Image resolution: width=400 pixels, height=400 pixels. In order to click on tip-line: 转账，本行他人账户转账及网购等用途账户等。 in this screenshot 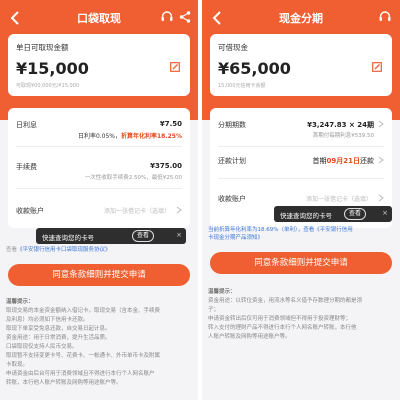, I will do `click(64, 383)`.